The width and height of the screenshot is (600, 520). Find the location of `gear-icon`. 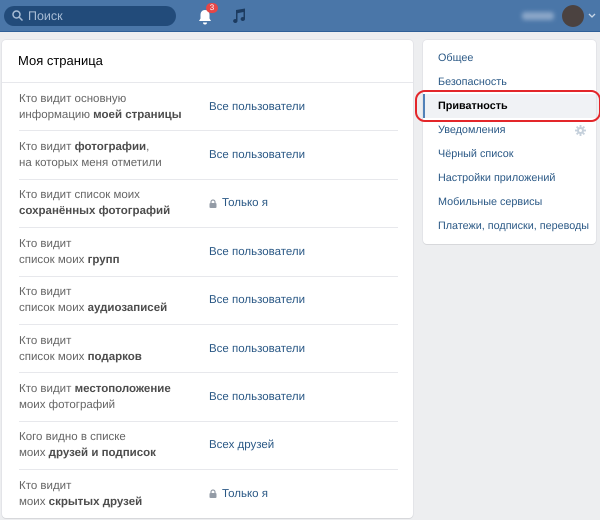

gear-icon is located at coordinates (580, 130).